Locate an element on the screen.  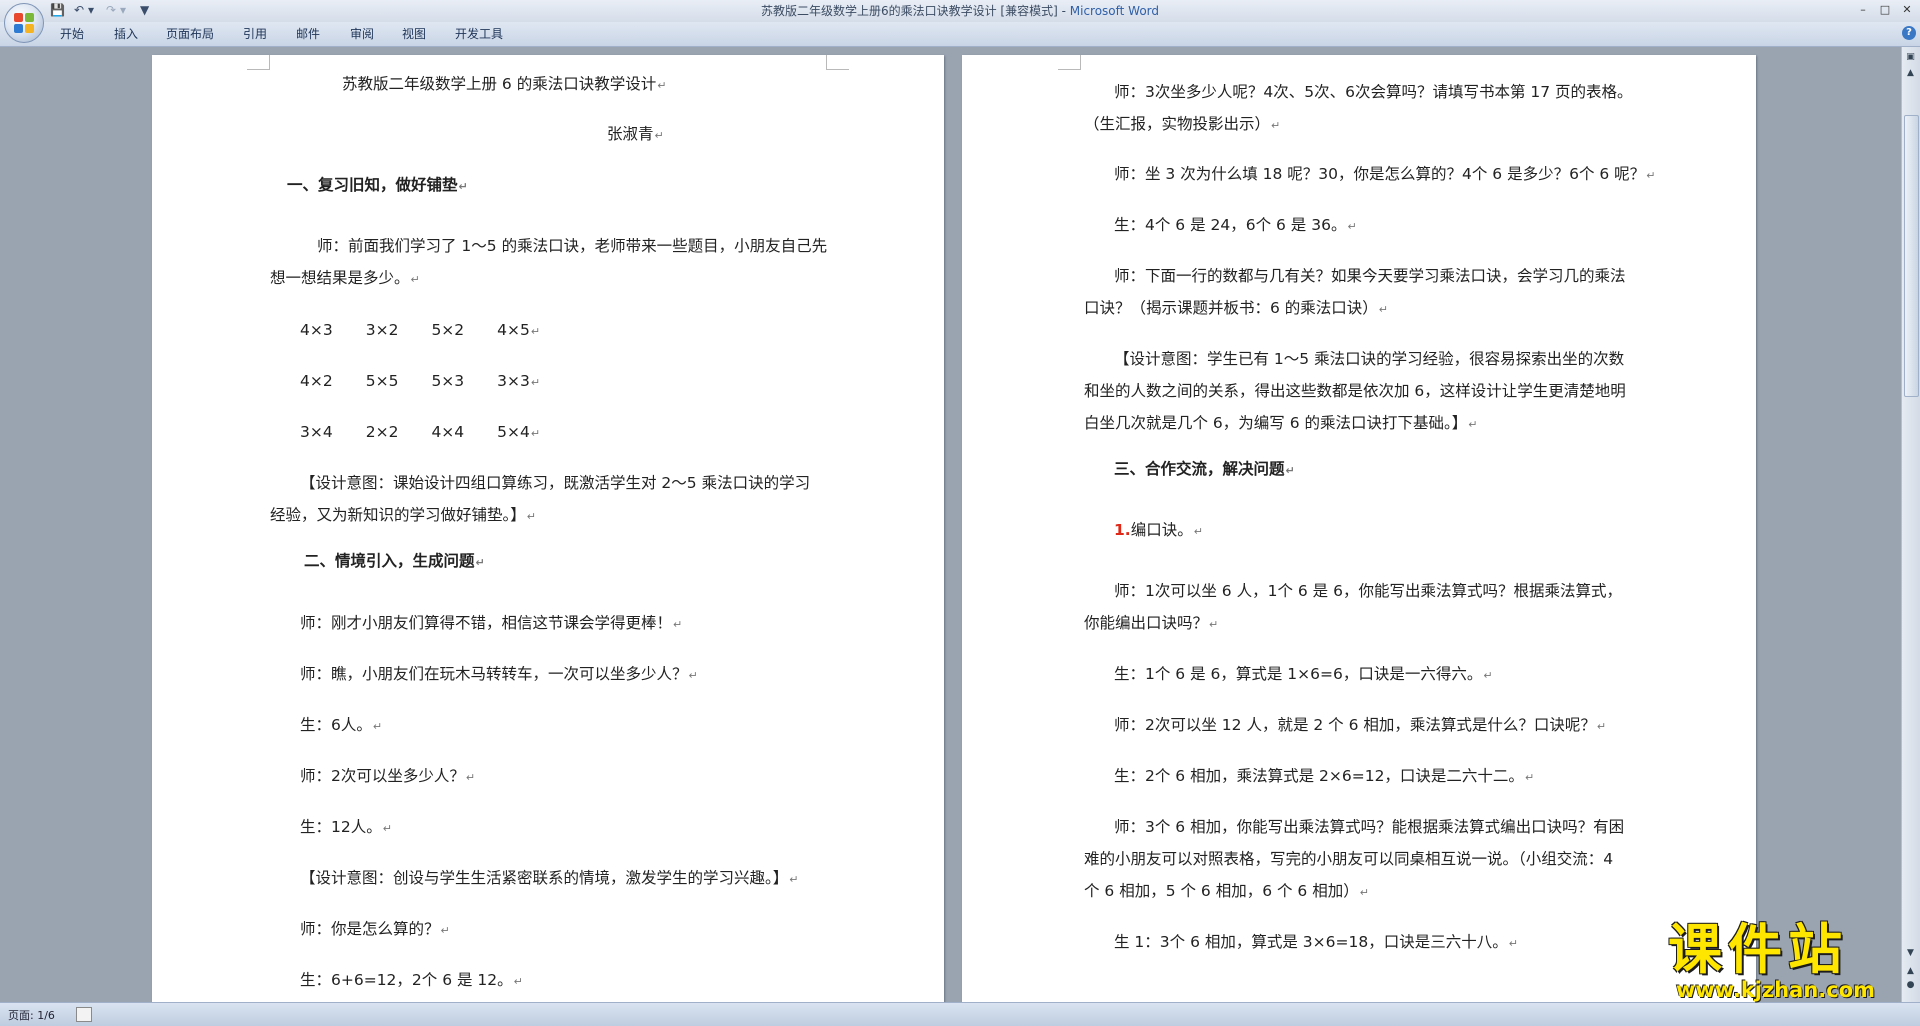
dialogue-line: 师：下面一行的数都与几有关？如果今天要学习乘法口诀，会学习几的乘法 is located at coordinates (1370, 276).